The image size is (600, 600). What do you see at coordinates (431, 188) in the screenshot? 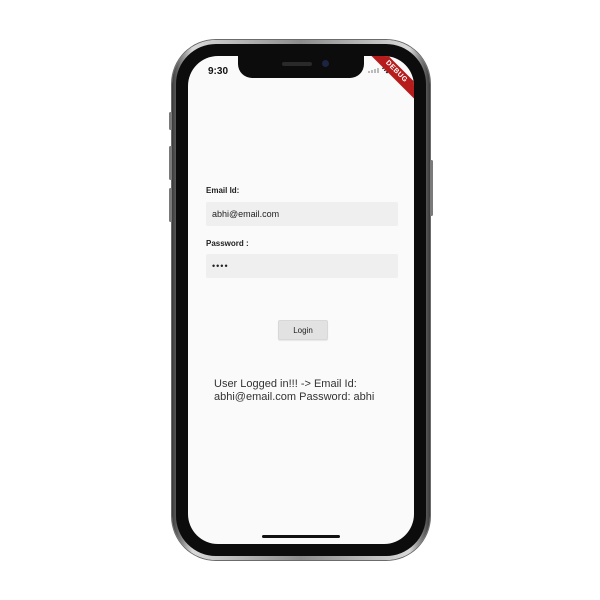
I see `power-button` at bounding box center [431, 188].